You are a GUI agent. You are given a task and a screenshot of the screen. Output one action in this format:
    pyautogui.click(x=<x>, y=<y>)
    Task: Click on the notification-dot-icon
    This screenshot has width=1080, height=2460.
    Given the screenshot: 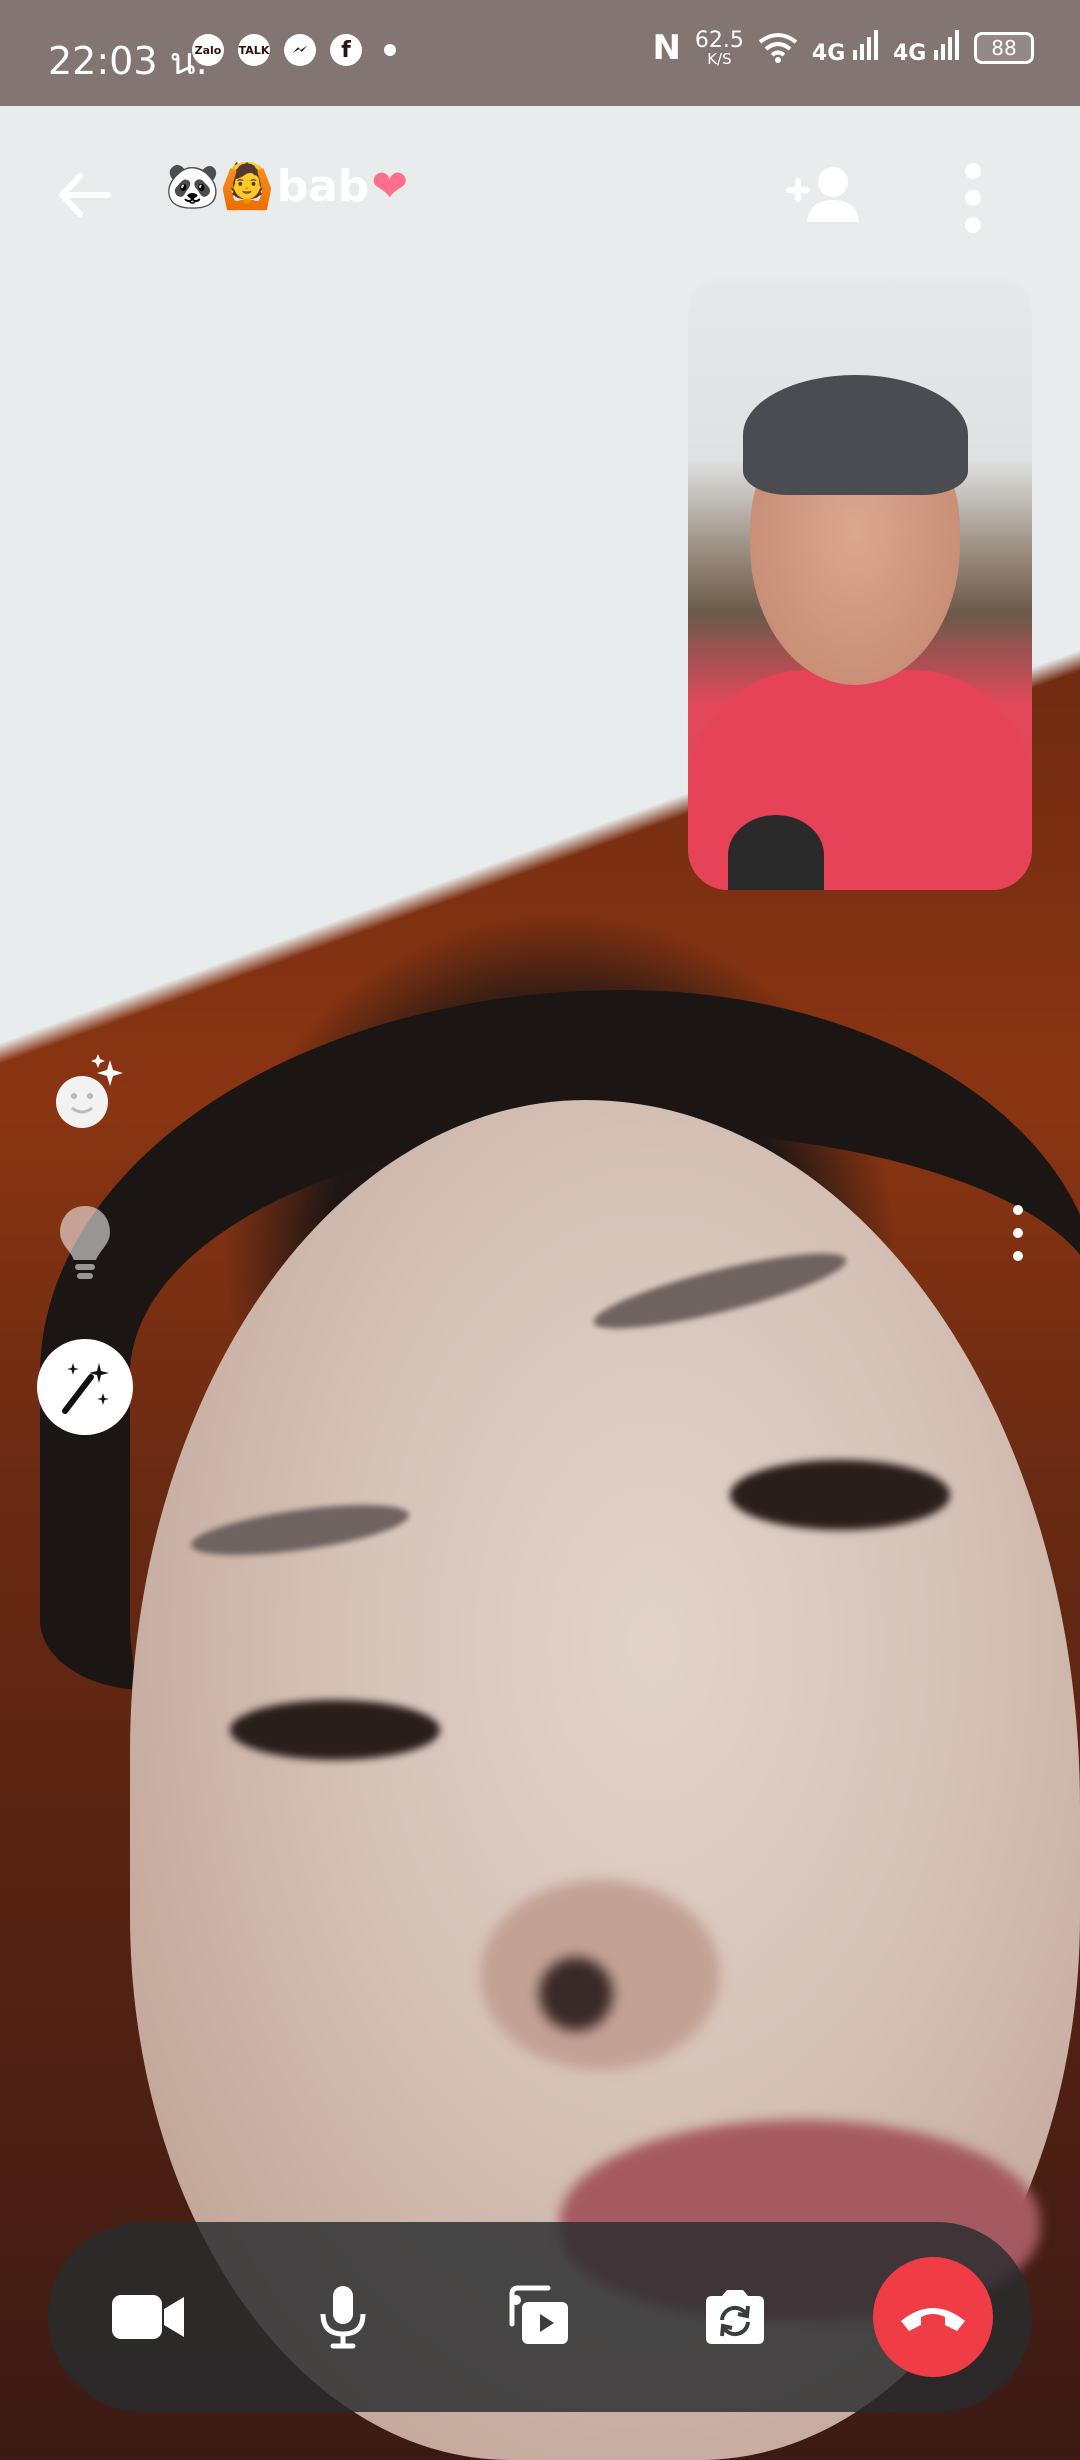 What is the action you would take?
    pyautogui.click(x=390, y=50)
    